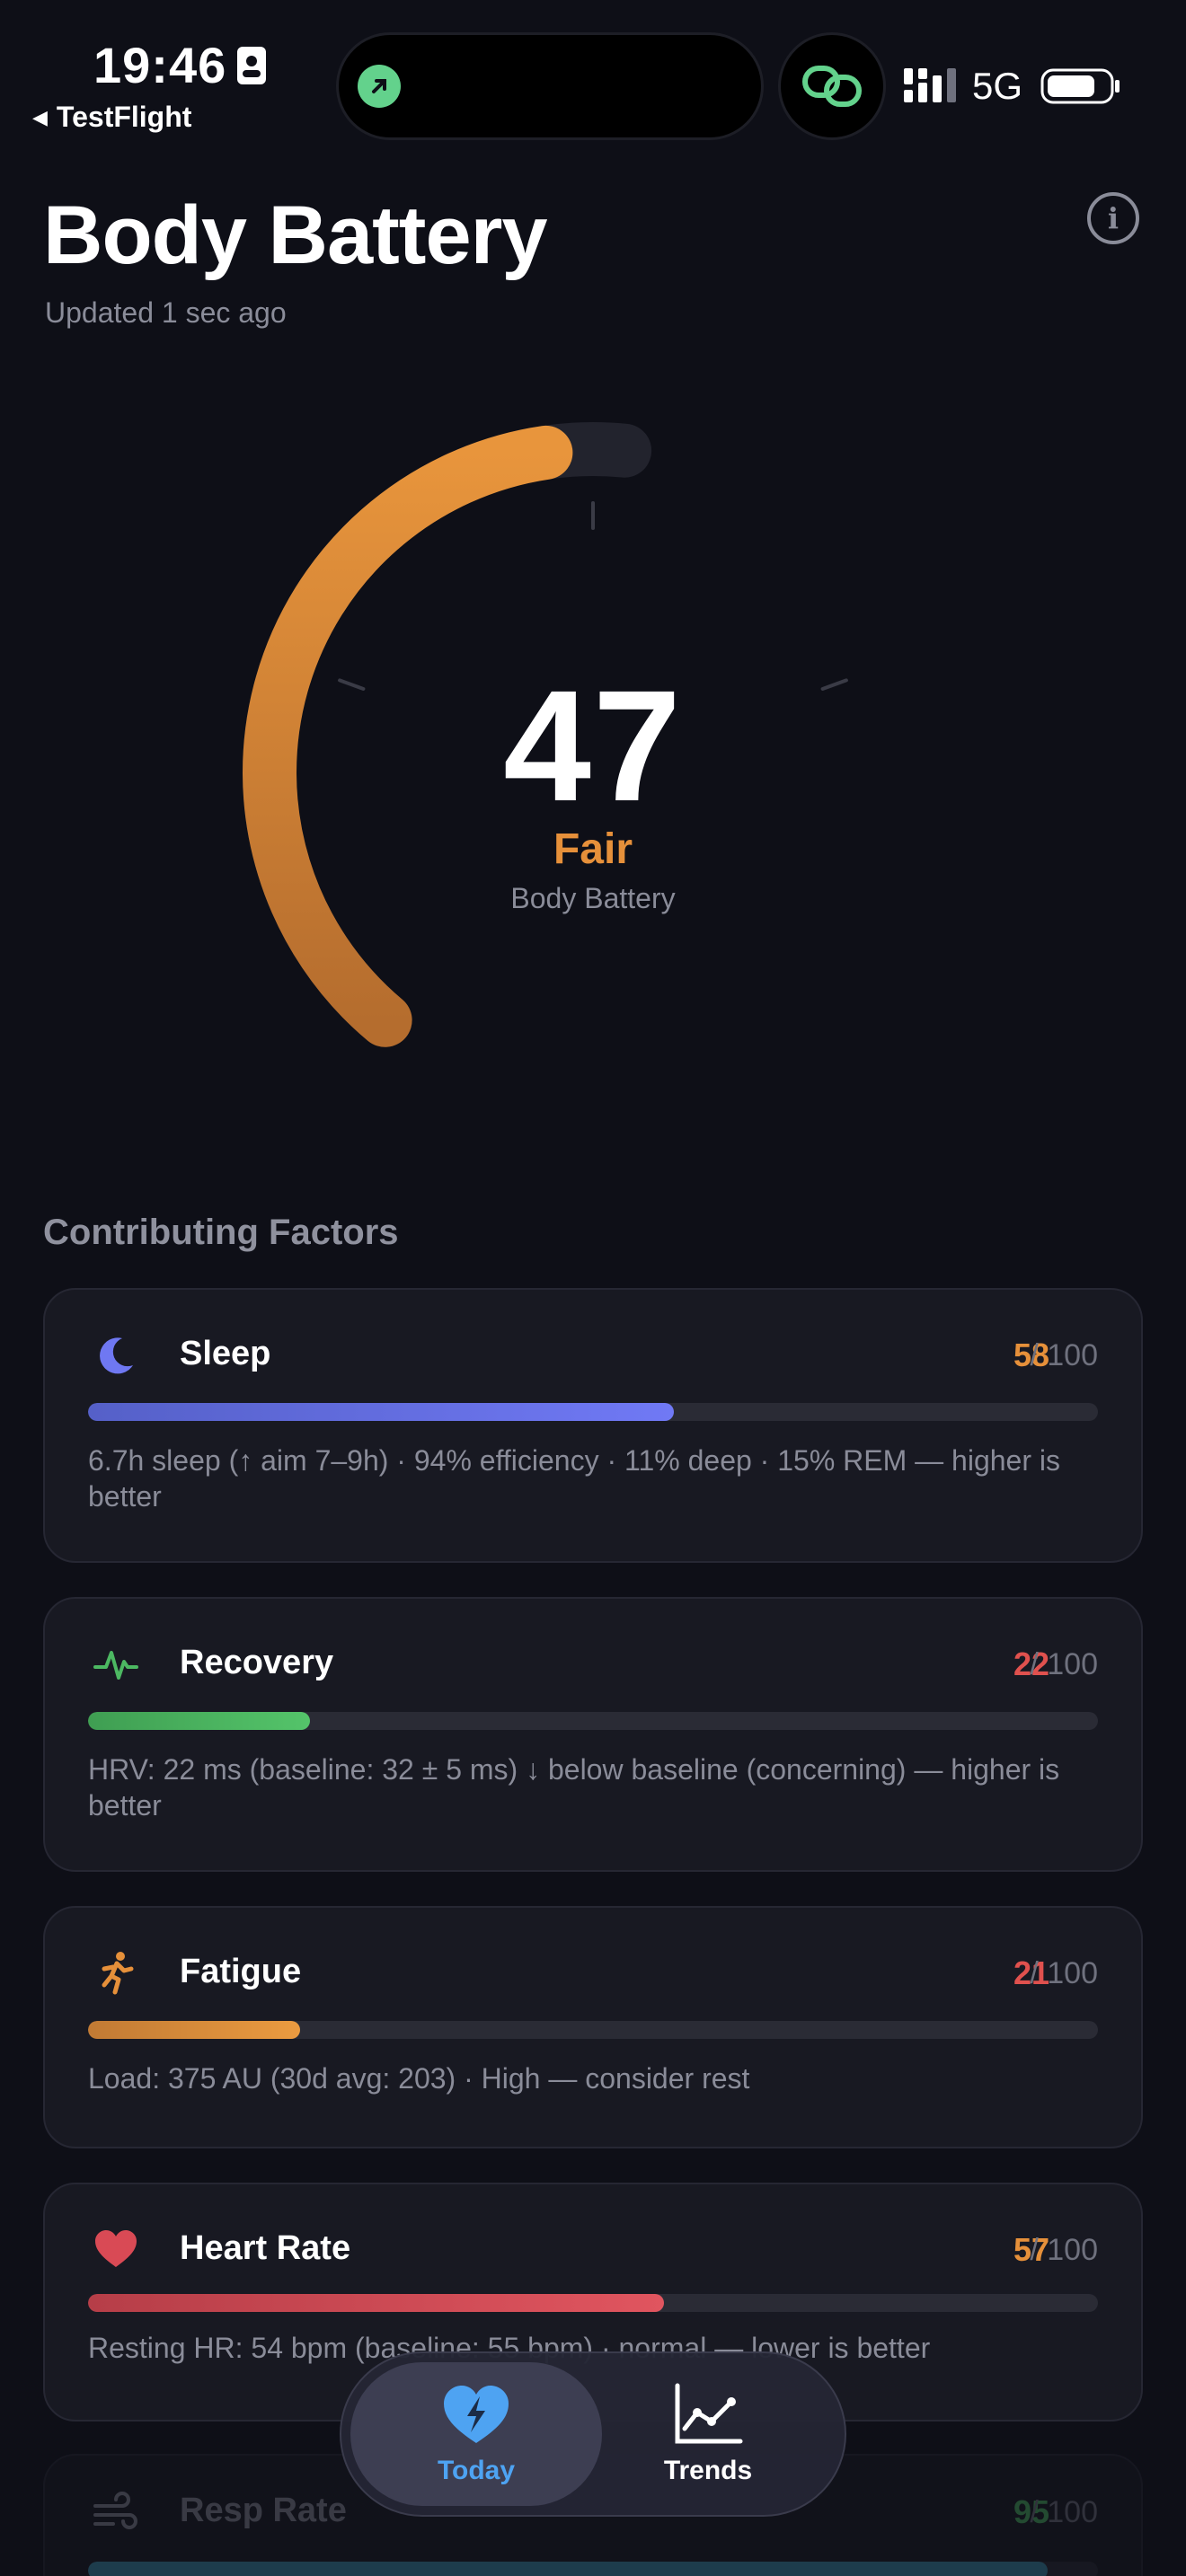 This screenshot has width=1186, height=2576. What do you see at coordinates (379, 86) in the screenshot?
I see `location-arrow-icon` at bounding box center [379, 86].